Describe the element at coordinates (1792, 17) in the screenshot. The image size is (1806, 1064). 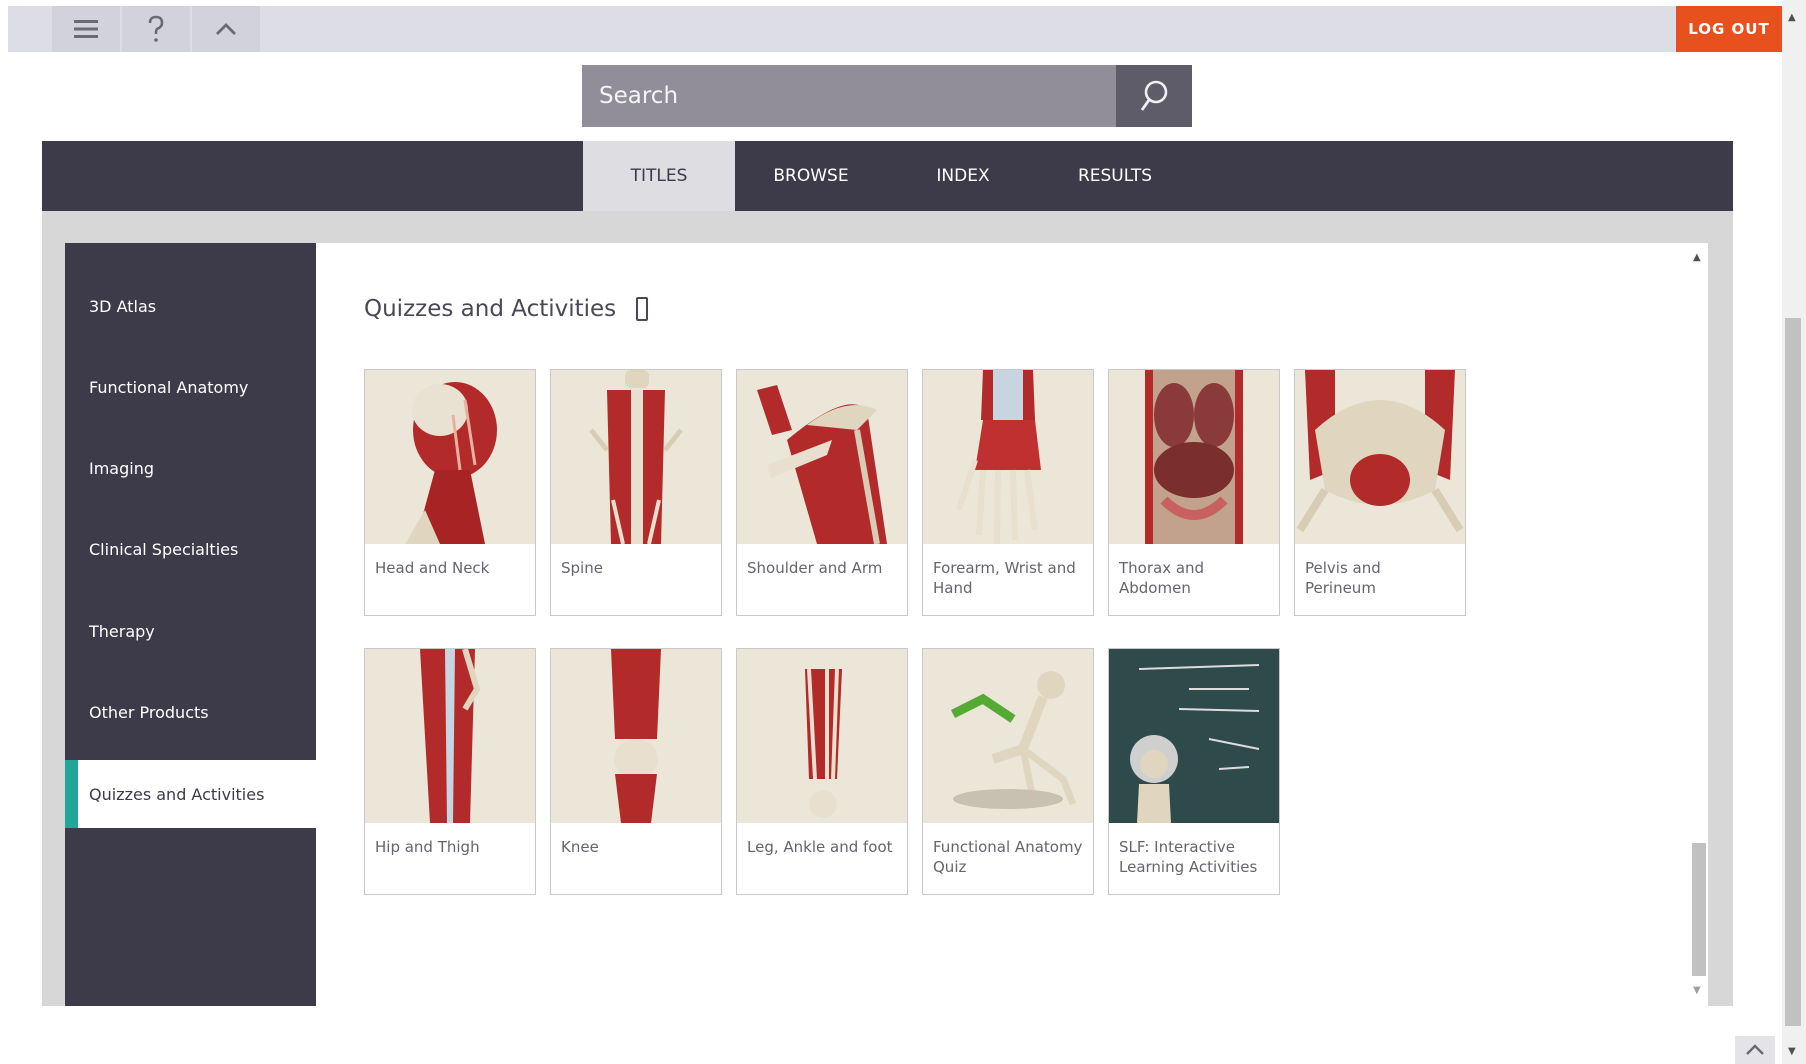
I see `page-scroll-up-arrow-icon: ▲` at that location.